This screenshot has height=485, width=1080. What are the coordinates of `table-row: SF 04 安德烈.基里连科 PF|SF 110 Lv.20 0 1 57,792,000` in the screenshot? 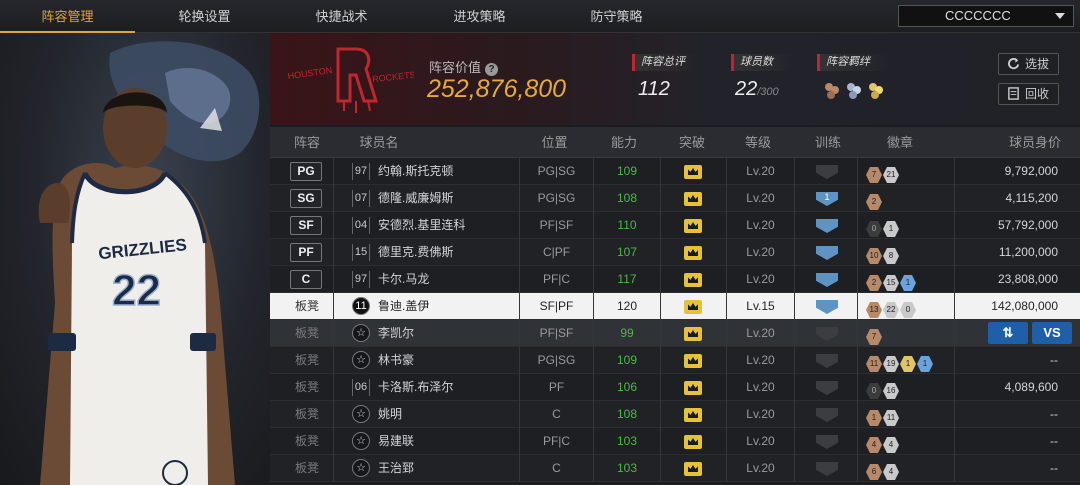 It's located at (675, 225).